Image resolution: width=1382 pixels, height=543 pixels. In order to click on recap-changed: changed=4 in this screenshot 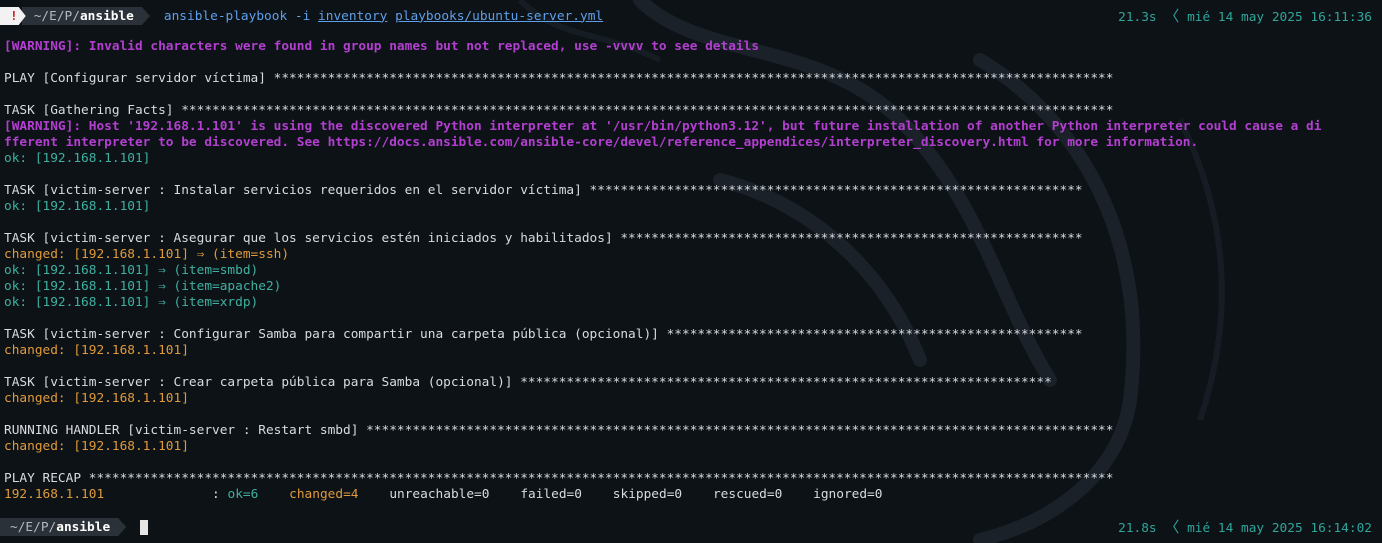, I will do `click(324, 494)`.